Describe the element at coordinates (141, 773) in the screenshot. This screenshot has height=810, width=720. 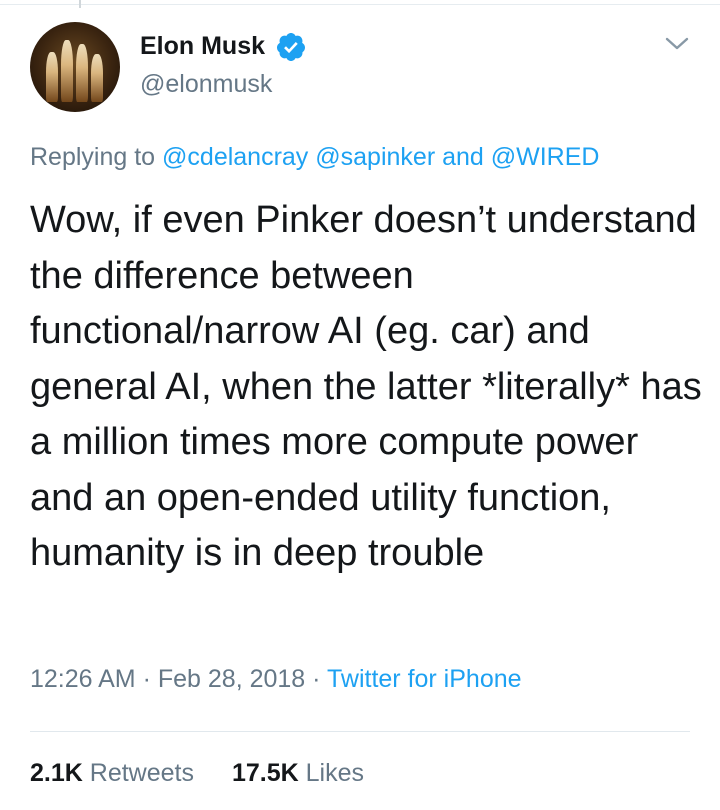
I see `retweets-label: Retweets` at that location.